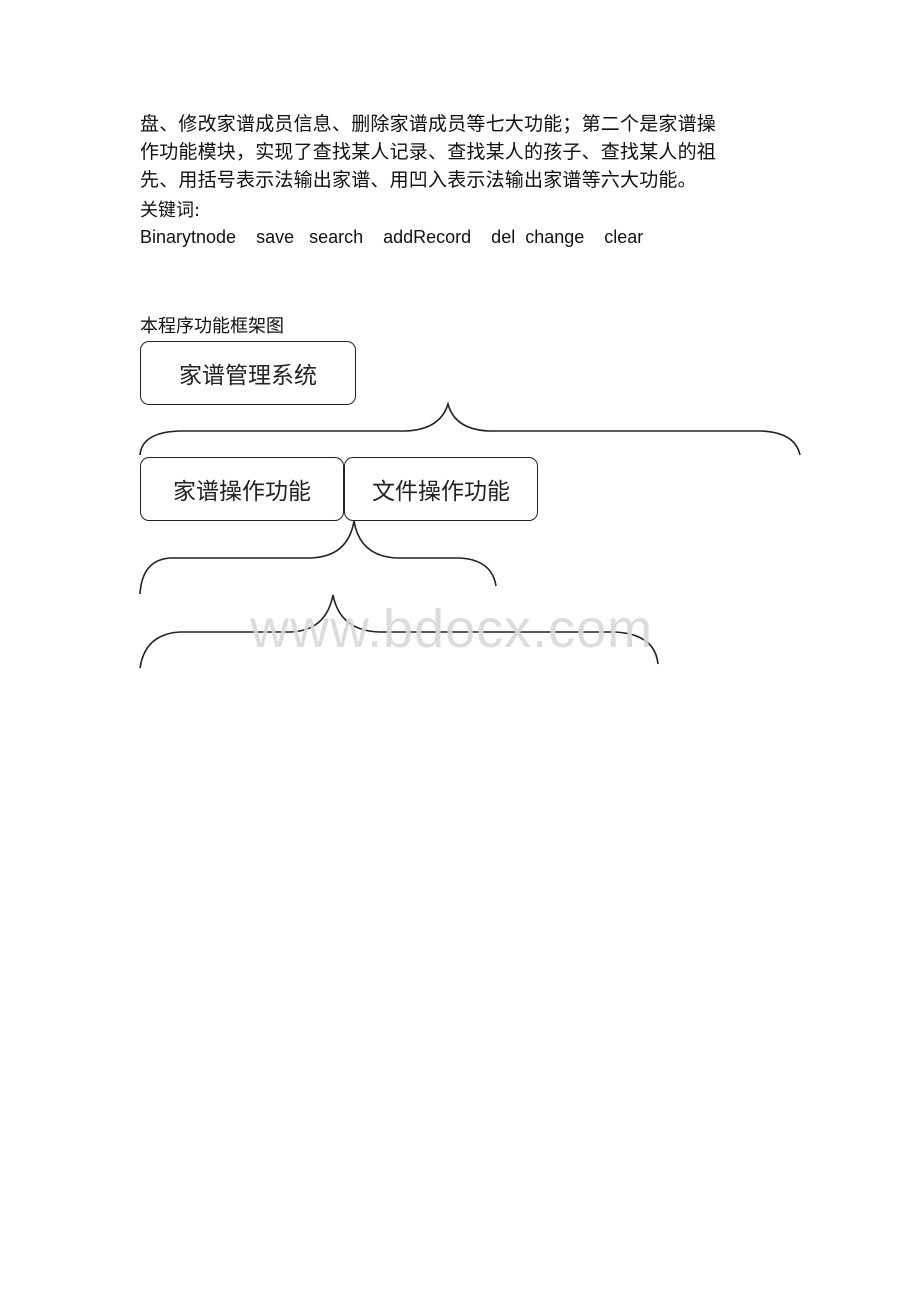  Describe the element at coordinates (242, 492) in the screenshot. I see `child-node-label: 家谱操作功能` at that location.